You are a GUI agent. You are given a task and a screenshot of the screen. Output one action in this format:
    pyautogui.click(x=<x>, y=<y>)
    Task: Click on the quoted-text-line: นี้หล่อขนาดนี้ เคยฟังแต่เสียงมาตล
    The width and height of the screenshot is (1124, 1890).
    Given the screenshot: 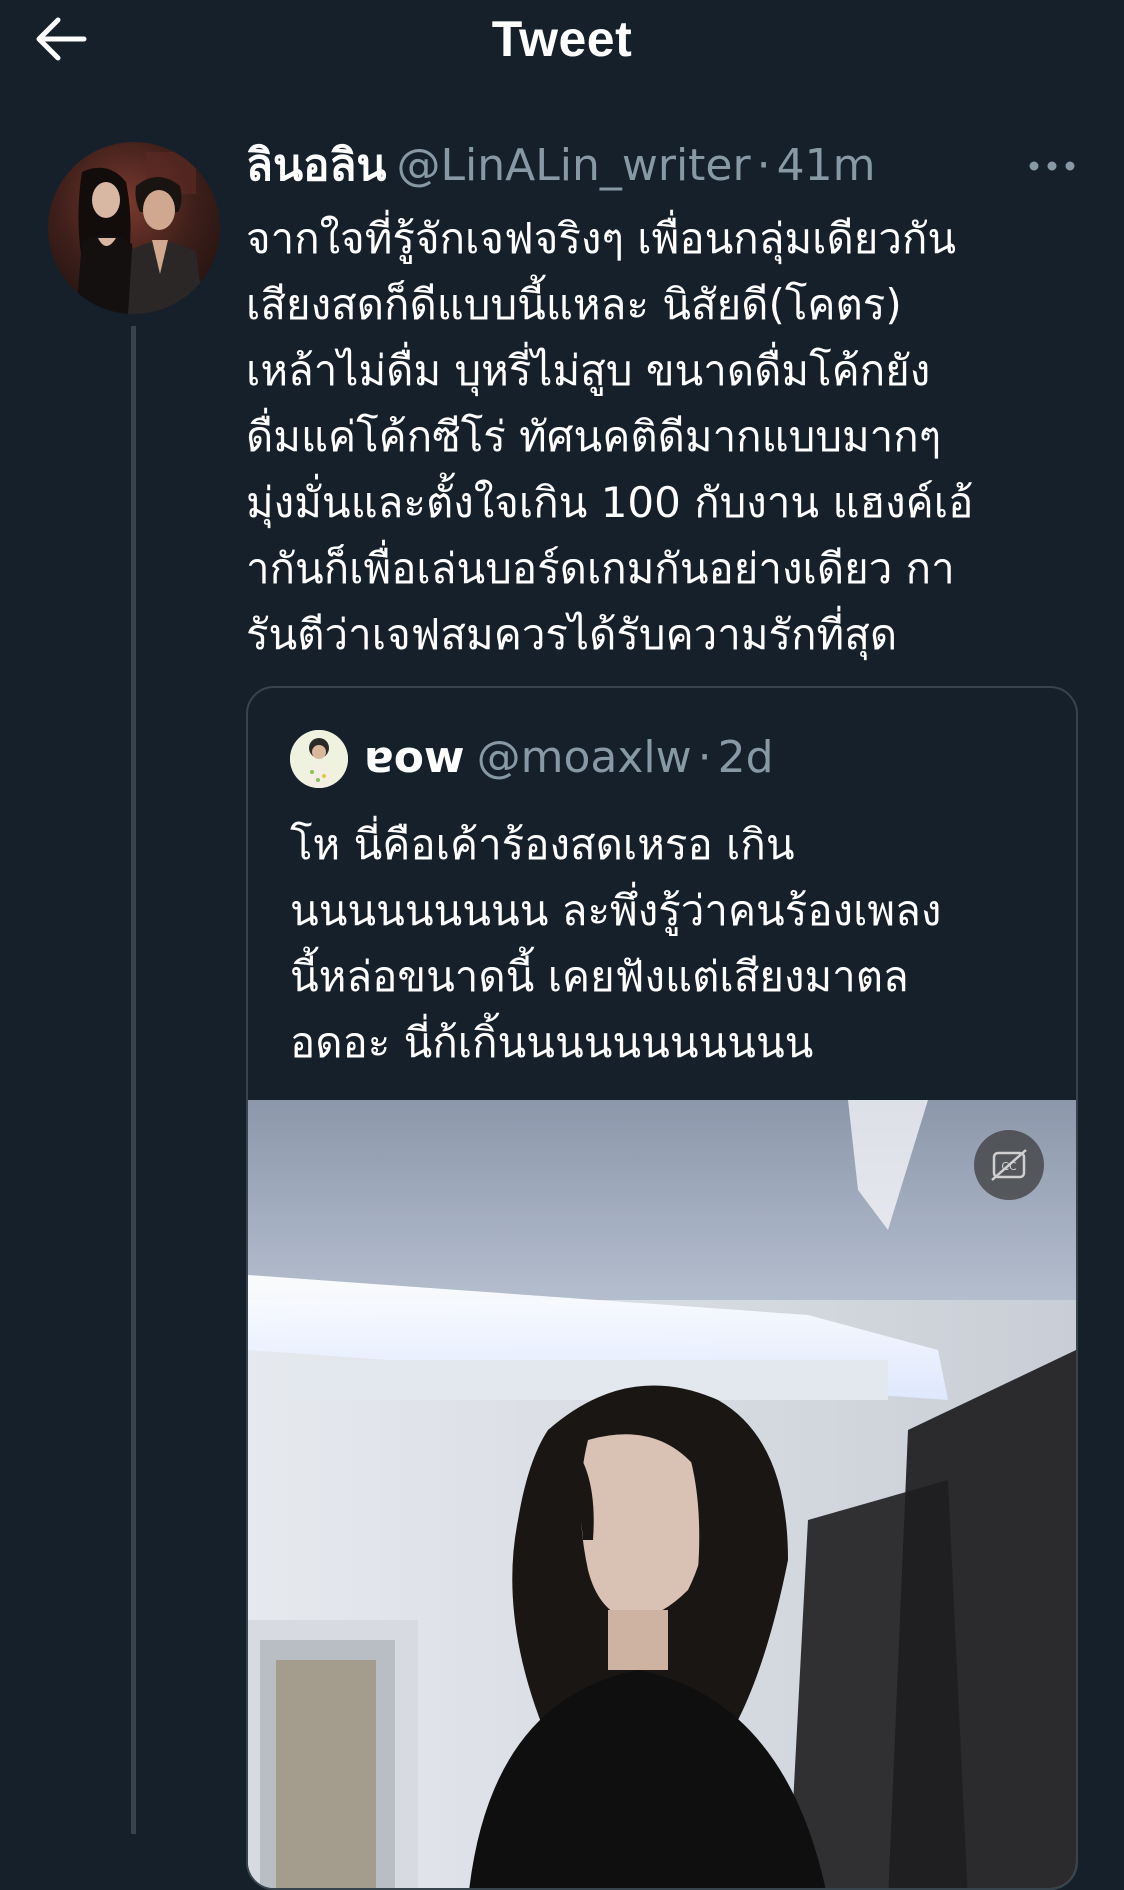 What is the action you would take?
    pyautogui.click(x=599, y=976)
    